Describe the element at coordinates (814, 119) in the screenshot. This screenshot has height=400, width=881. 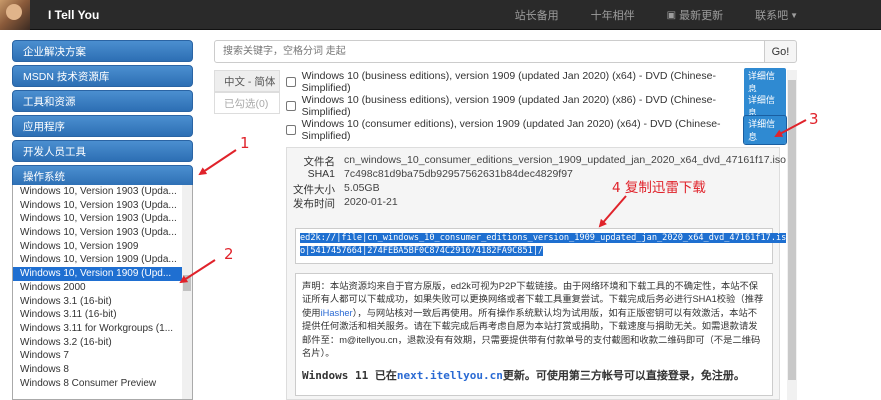
I see `annotation-3: 3` at that location.